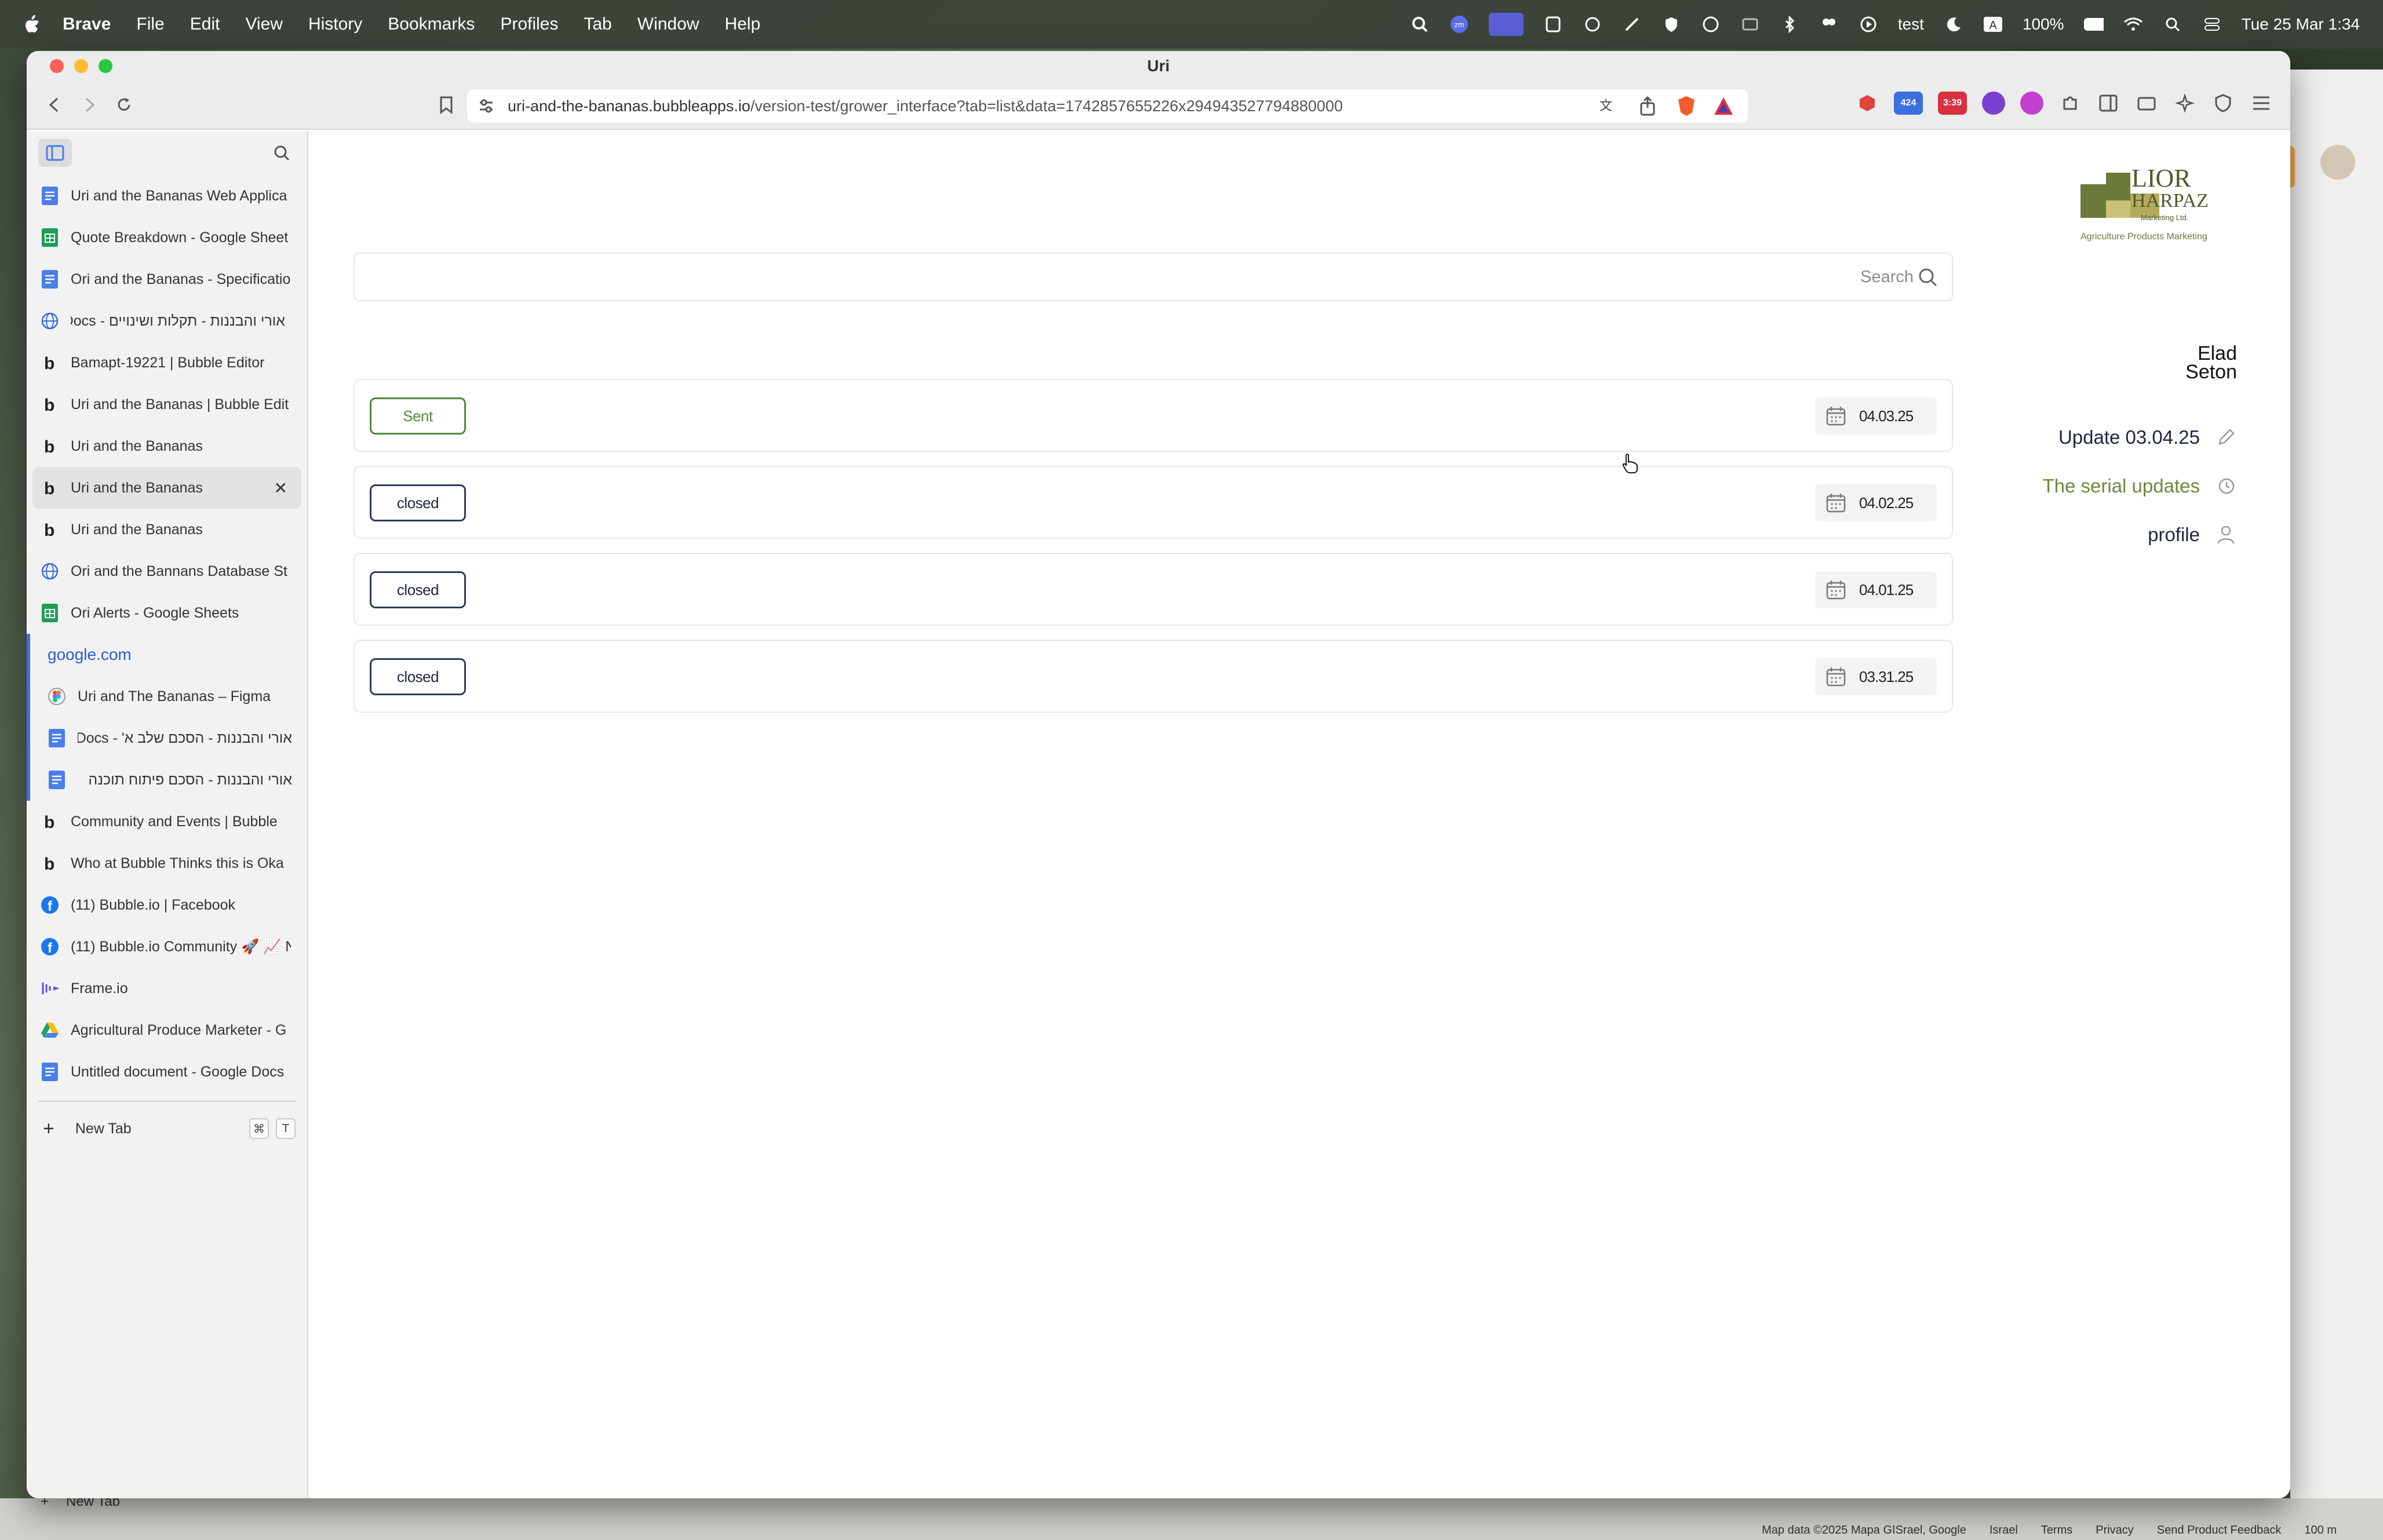 The height and width of the screenshot is (1540, 2383). I want to click on apple-logo-icon, so click(32, 24).